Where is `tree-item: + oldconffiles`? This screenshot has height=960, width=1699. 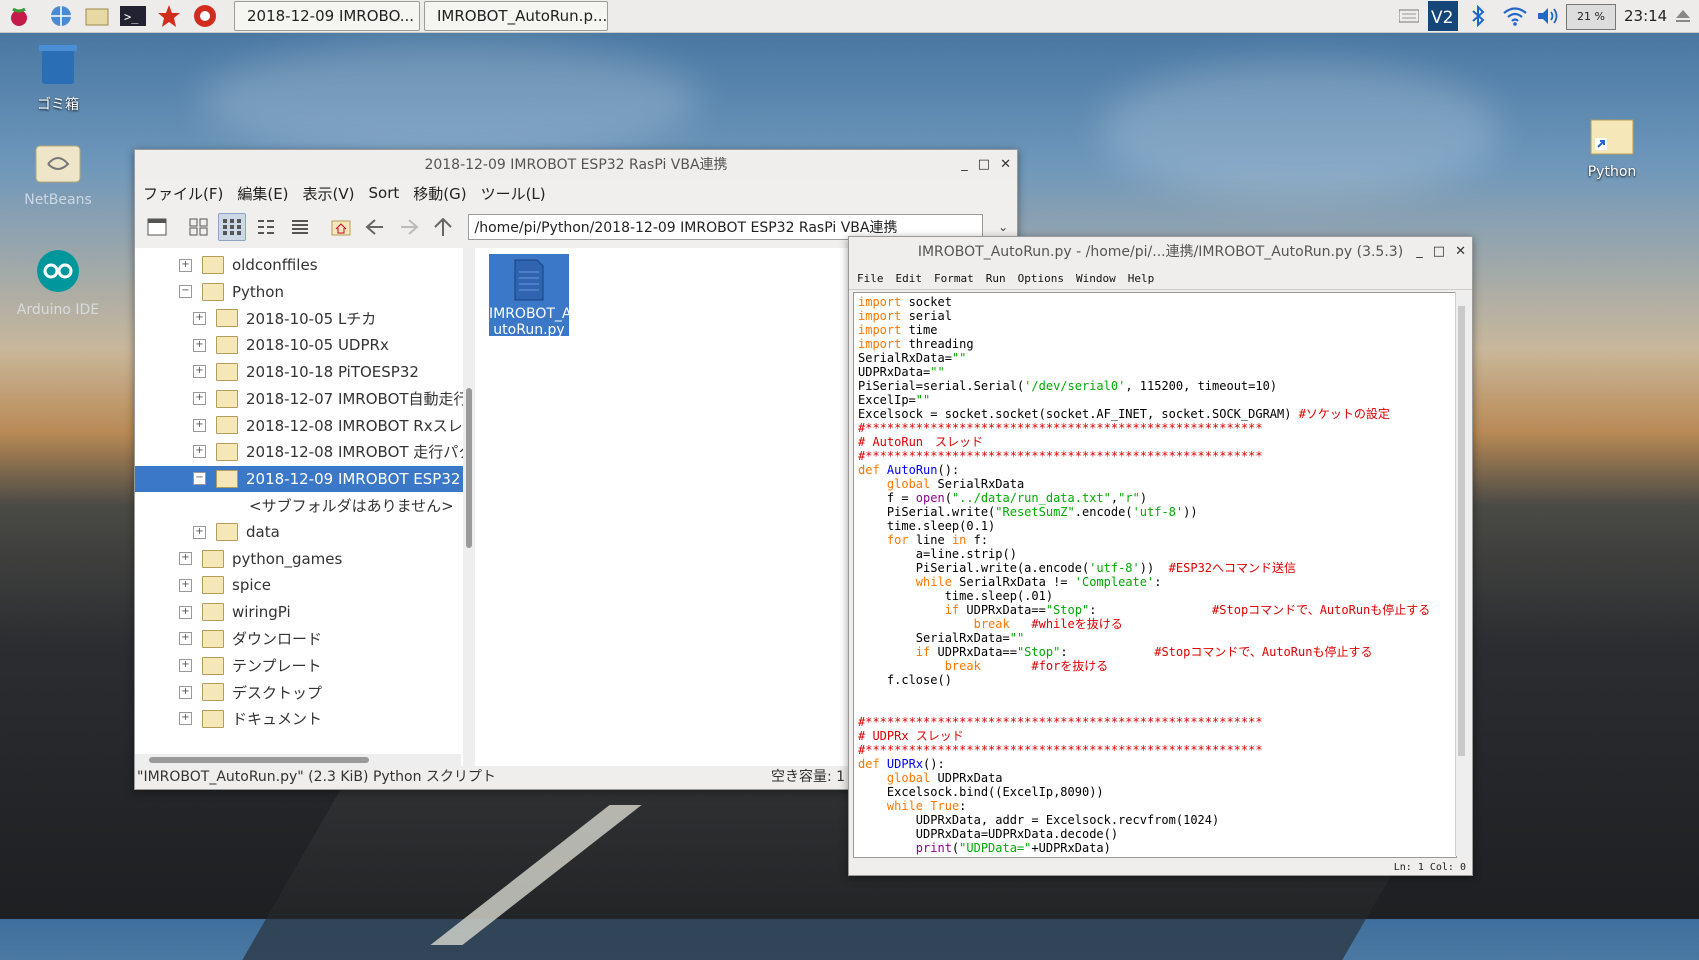
tree-item: + oldconffiles is located at coordinates (248, 265).